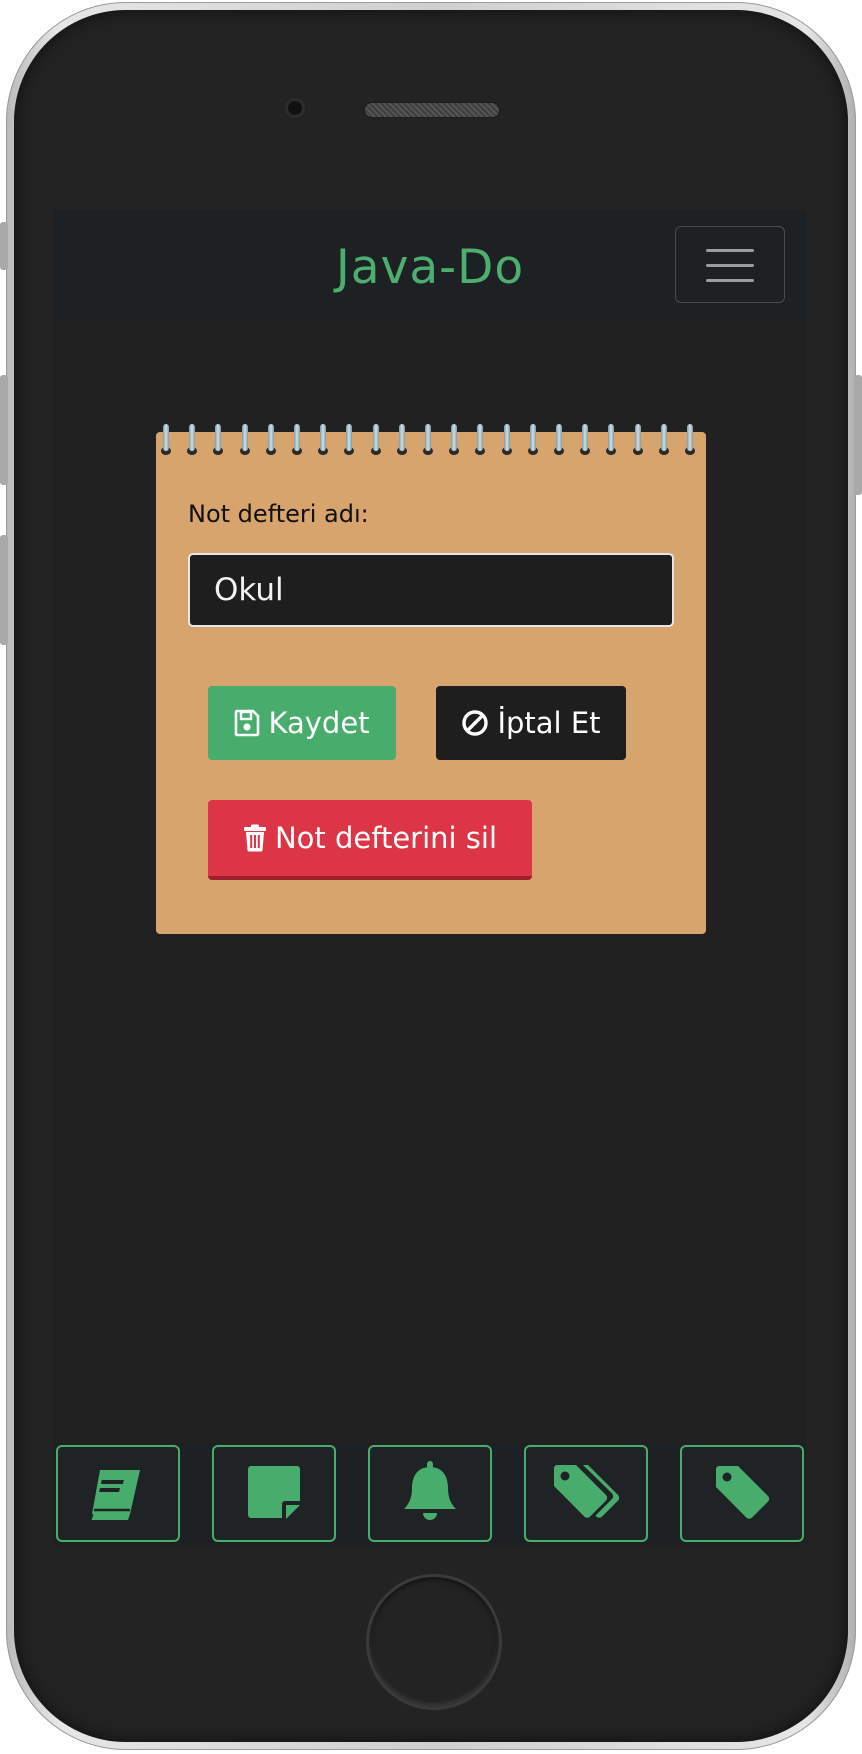 The height and width of the screenshot is (1754, 862). I want to click on notebook-name-input, so click(431, 590).